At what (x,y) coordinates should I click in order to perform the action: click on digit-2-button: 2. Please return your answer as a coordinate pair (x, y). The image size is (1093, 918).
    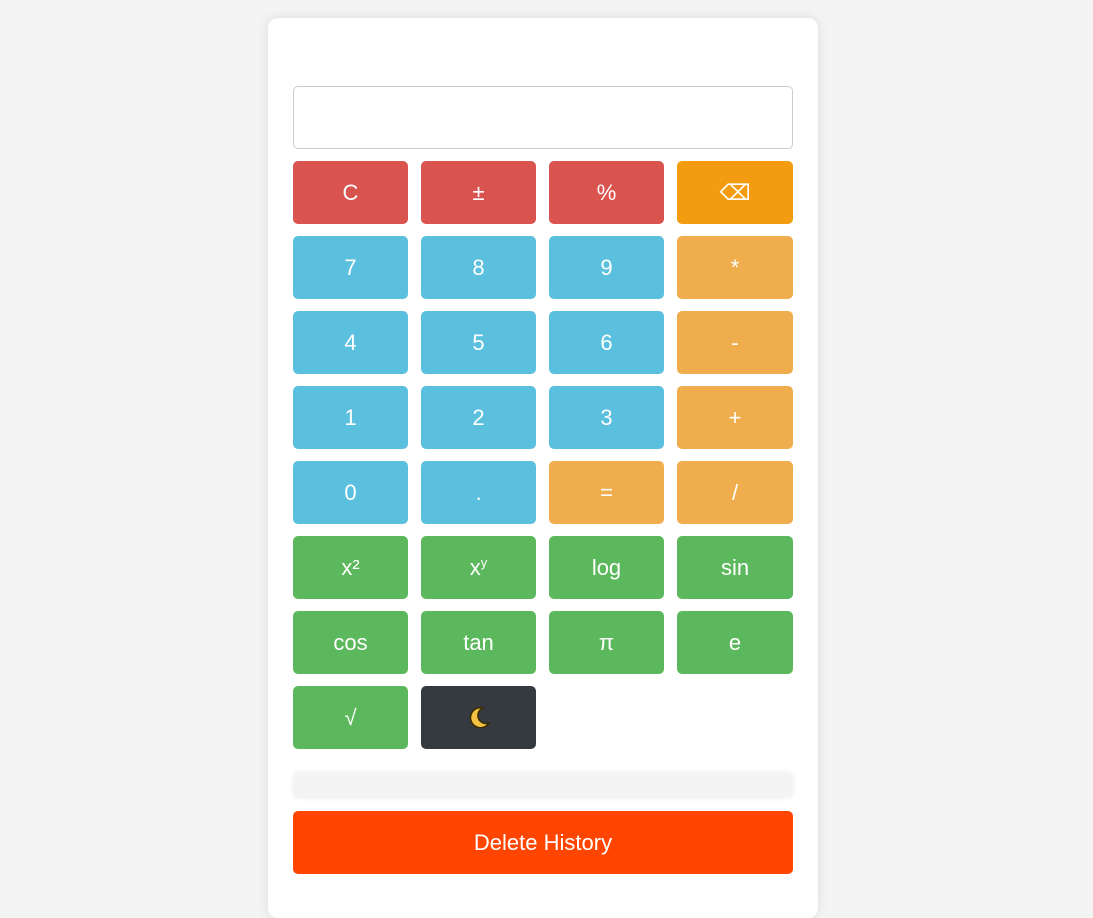
    Looking at the image, I should click on (478, 417).